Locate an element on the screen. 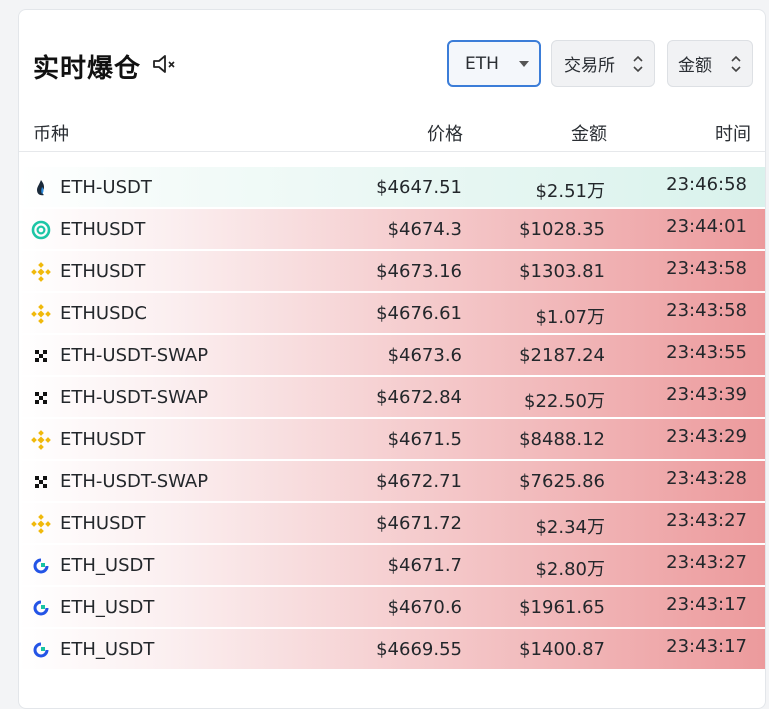 This screenshot has width=769, height=709. row-amount: $8488.12 is located at coordinates (562, 439).